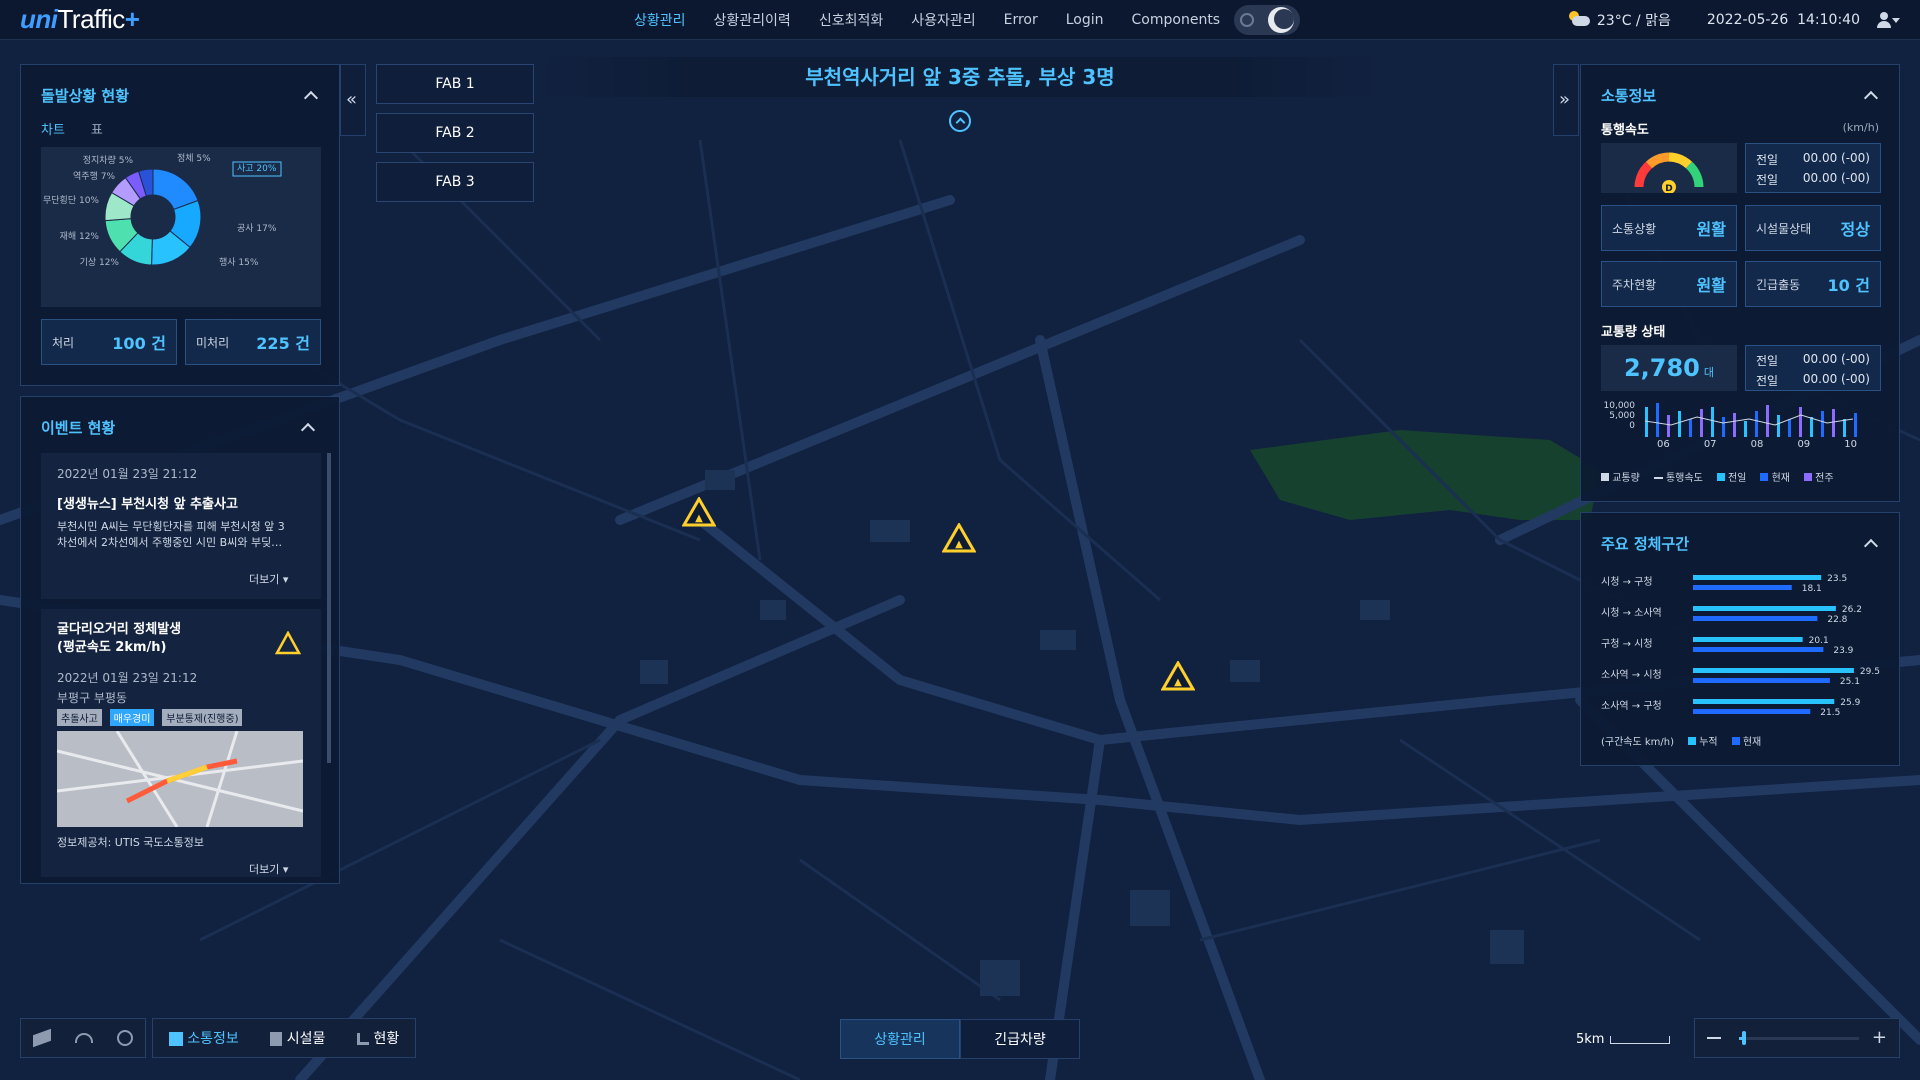  What do you see at coordinates (1176, 20) in the screenshot?
I see `nav-components: Components` at bounding box center [1176, 20].